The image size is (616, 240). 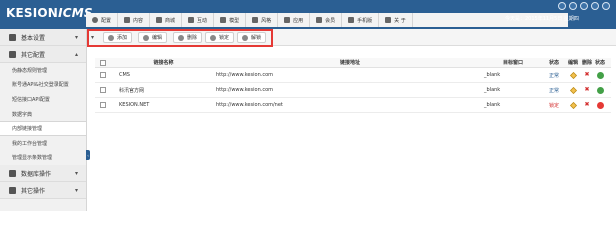 I want to click on sidebar-item-dictionary: 数据字典, so click(x=43, y=114).